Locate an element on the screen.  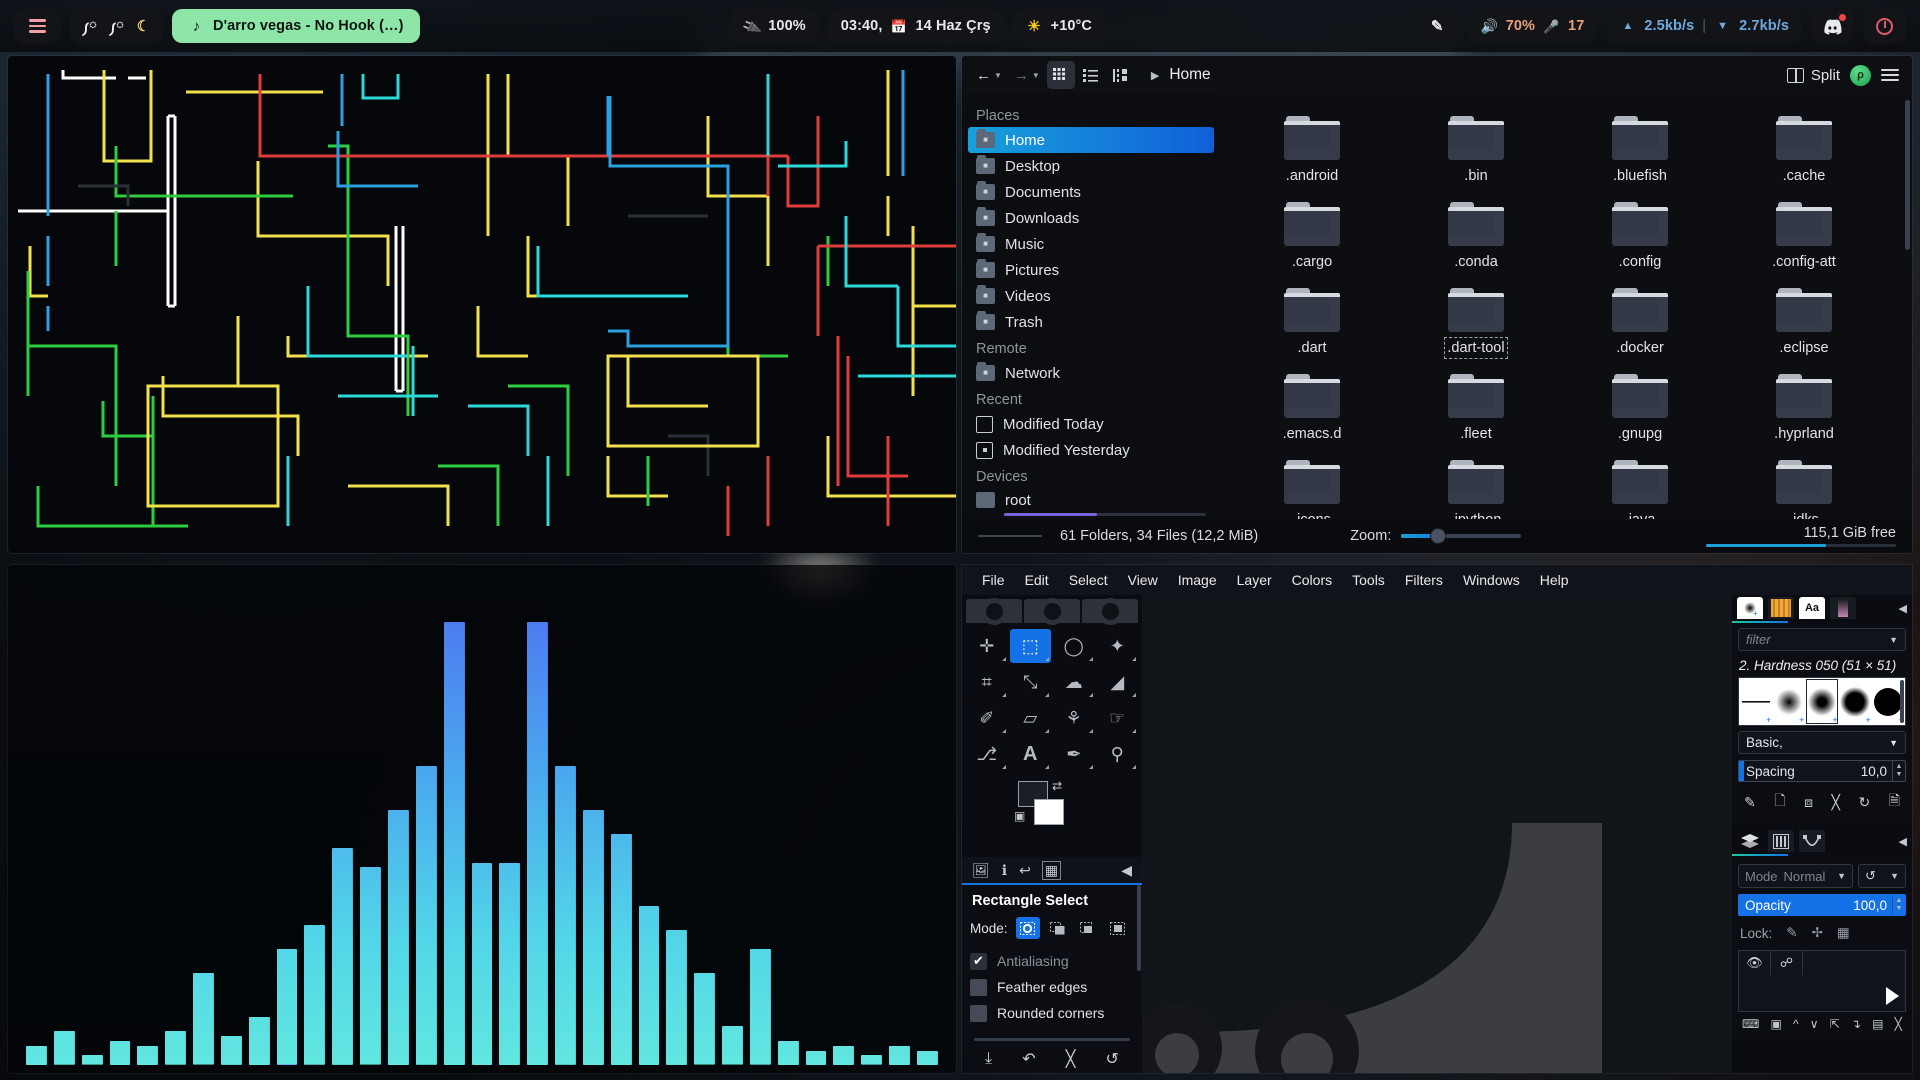
breadcrumb-home: Home is located at coordinates (1189, 75).